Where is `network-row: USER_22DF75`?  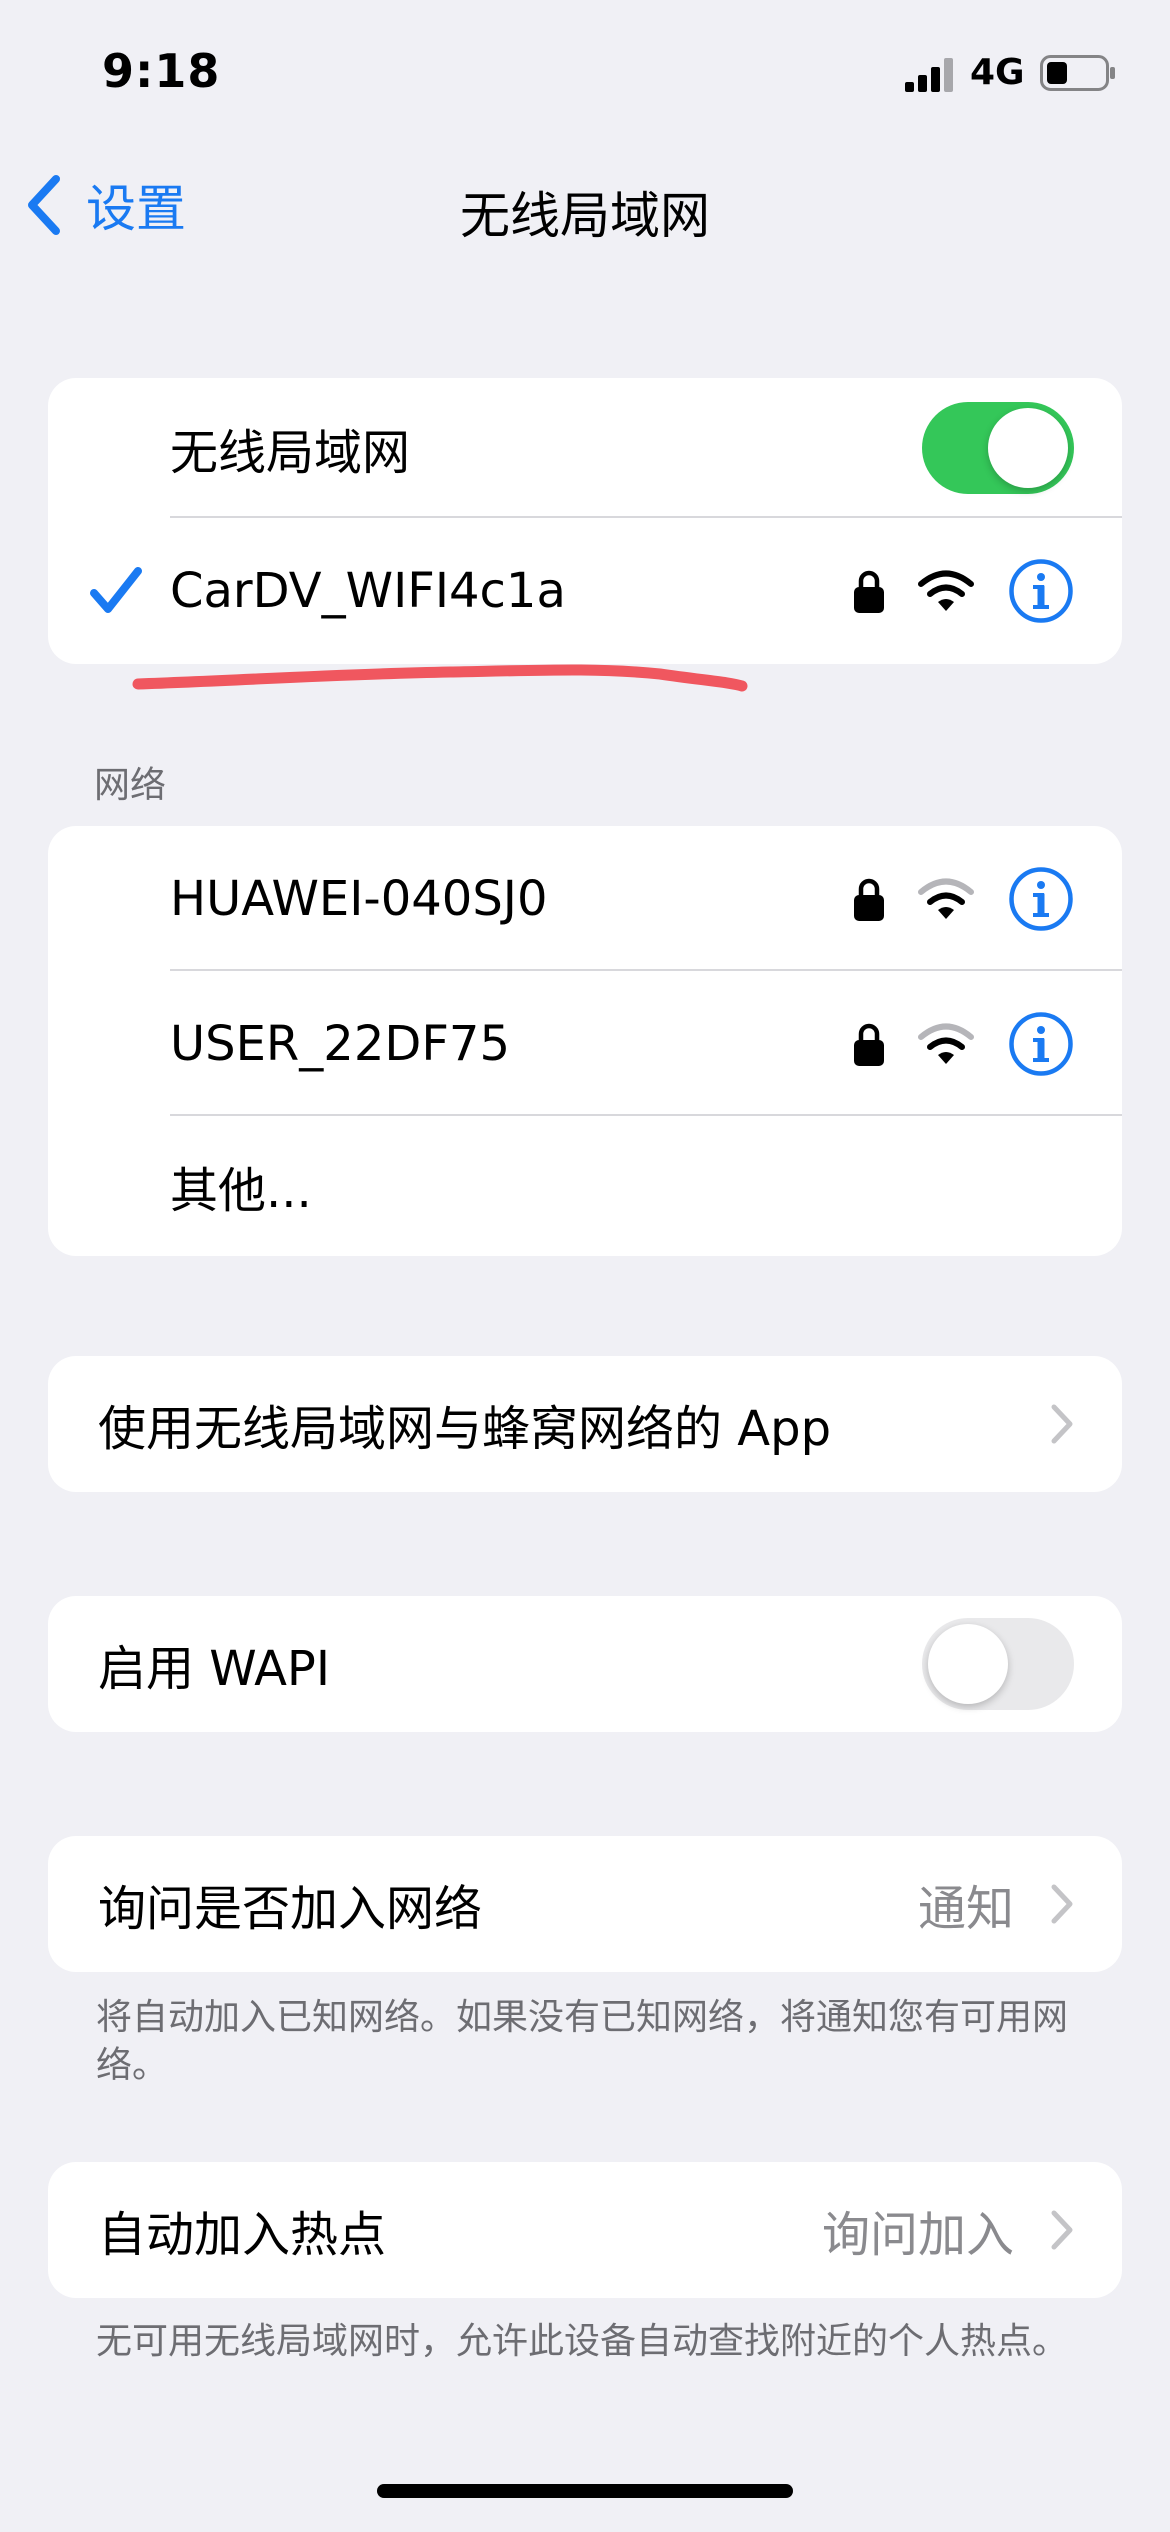 network-row: USER_22DF75 is located at coordinates (585, 1043).